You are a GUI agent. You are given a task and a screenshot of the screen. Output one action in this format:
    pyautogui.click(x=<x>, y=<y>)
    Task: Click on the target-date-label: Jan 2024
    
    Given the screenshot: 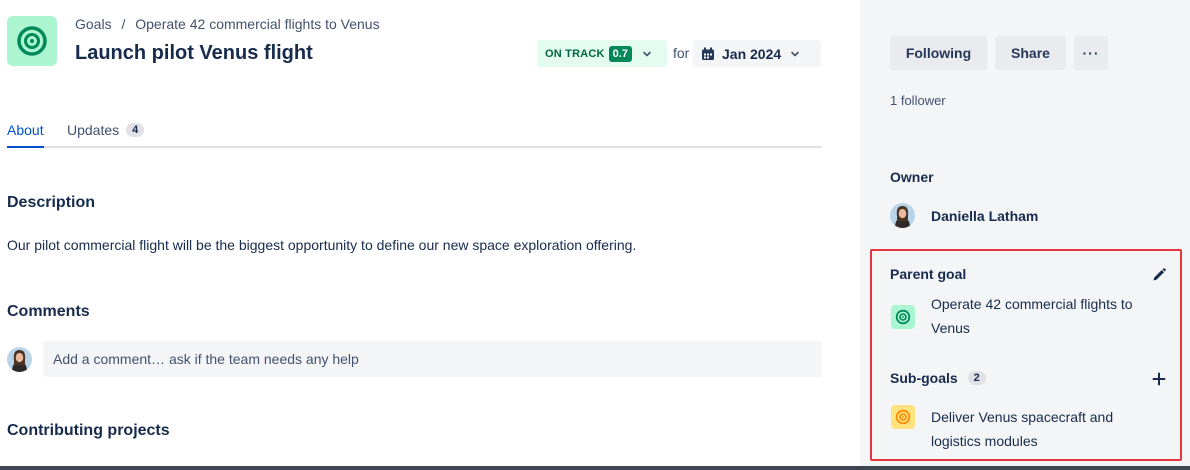 What is the action you would take?
    pyautogui.click(x=752, y=53)
    